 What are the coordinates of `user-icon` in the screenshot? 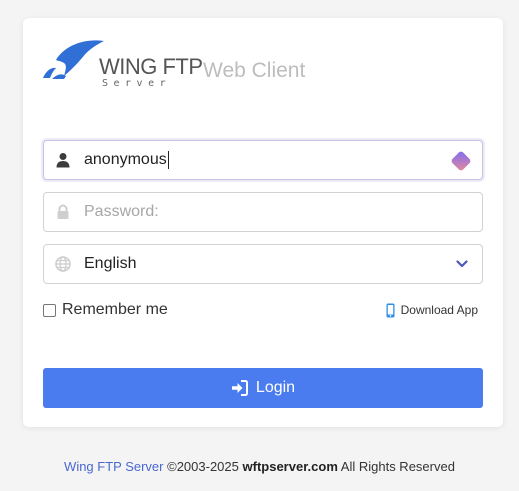 It's located at (63, 160).